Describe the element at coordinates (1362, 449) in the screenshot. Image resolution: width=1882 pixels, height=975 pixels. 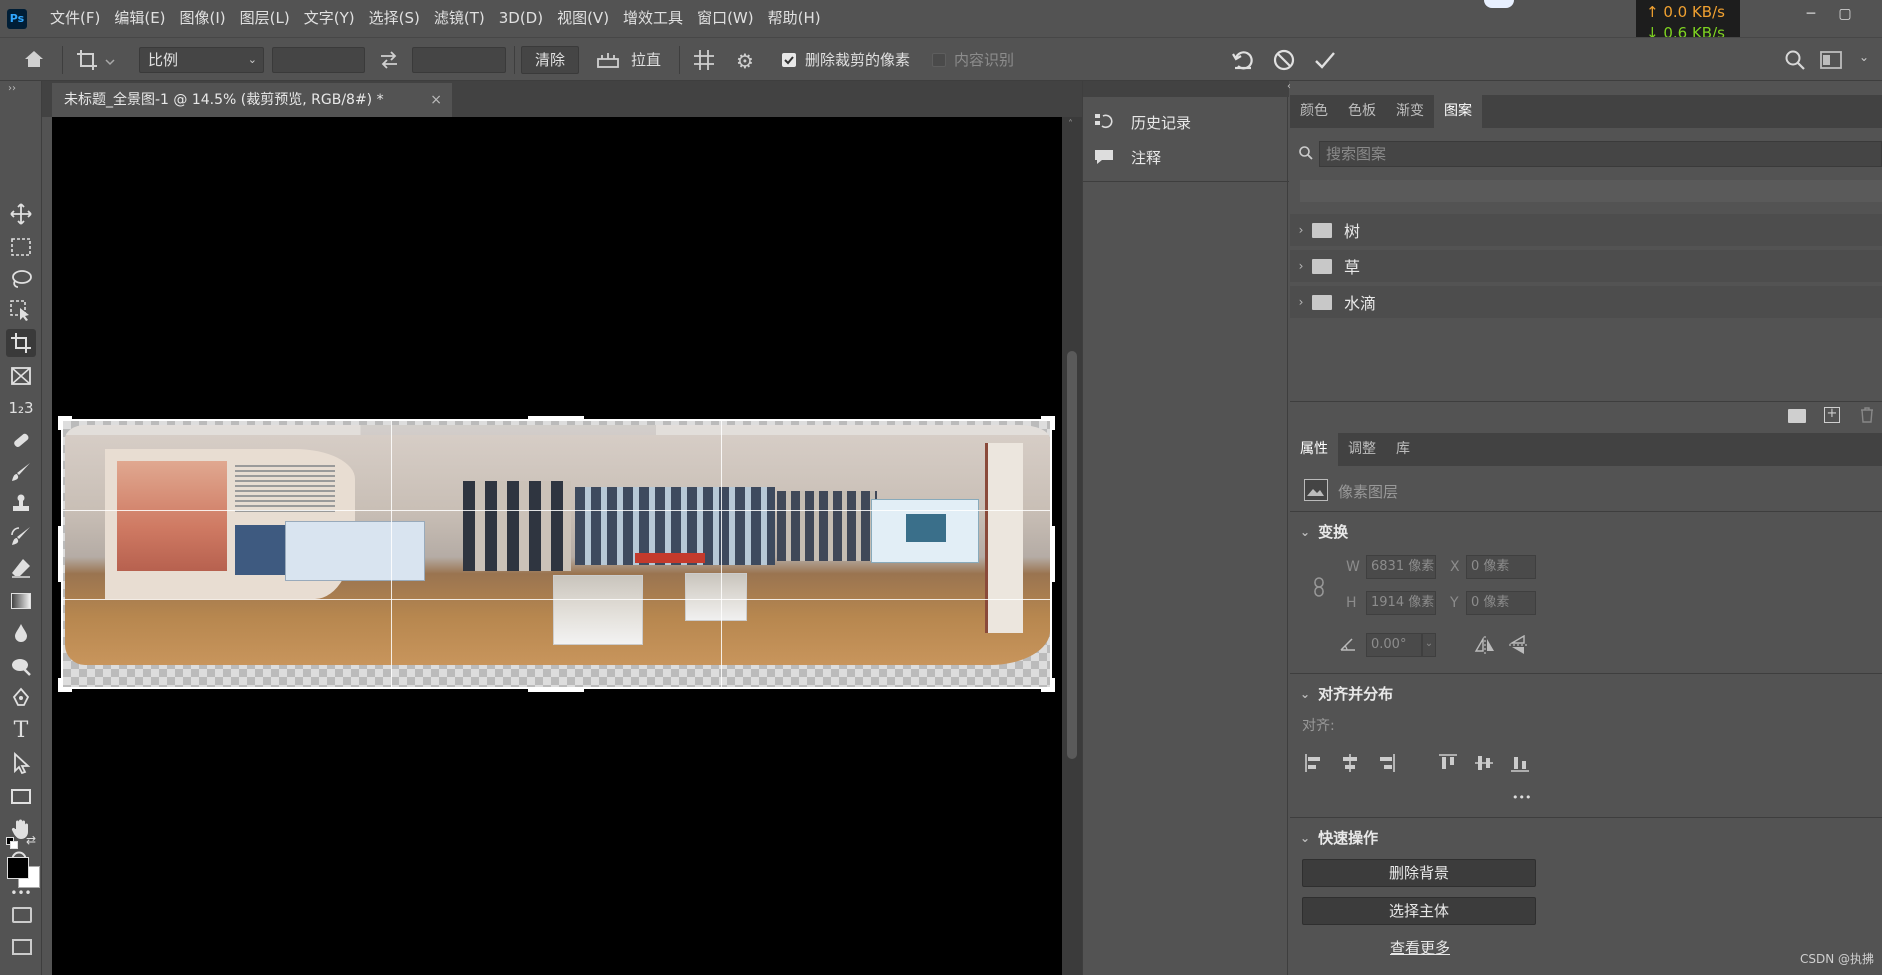
I see `tab-adjustments: 调整` at that location.